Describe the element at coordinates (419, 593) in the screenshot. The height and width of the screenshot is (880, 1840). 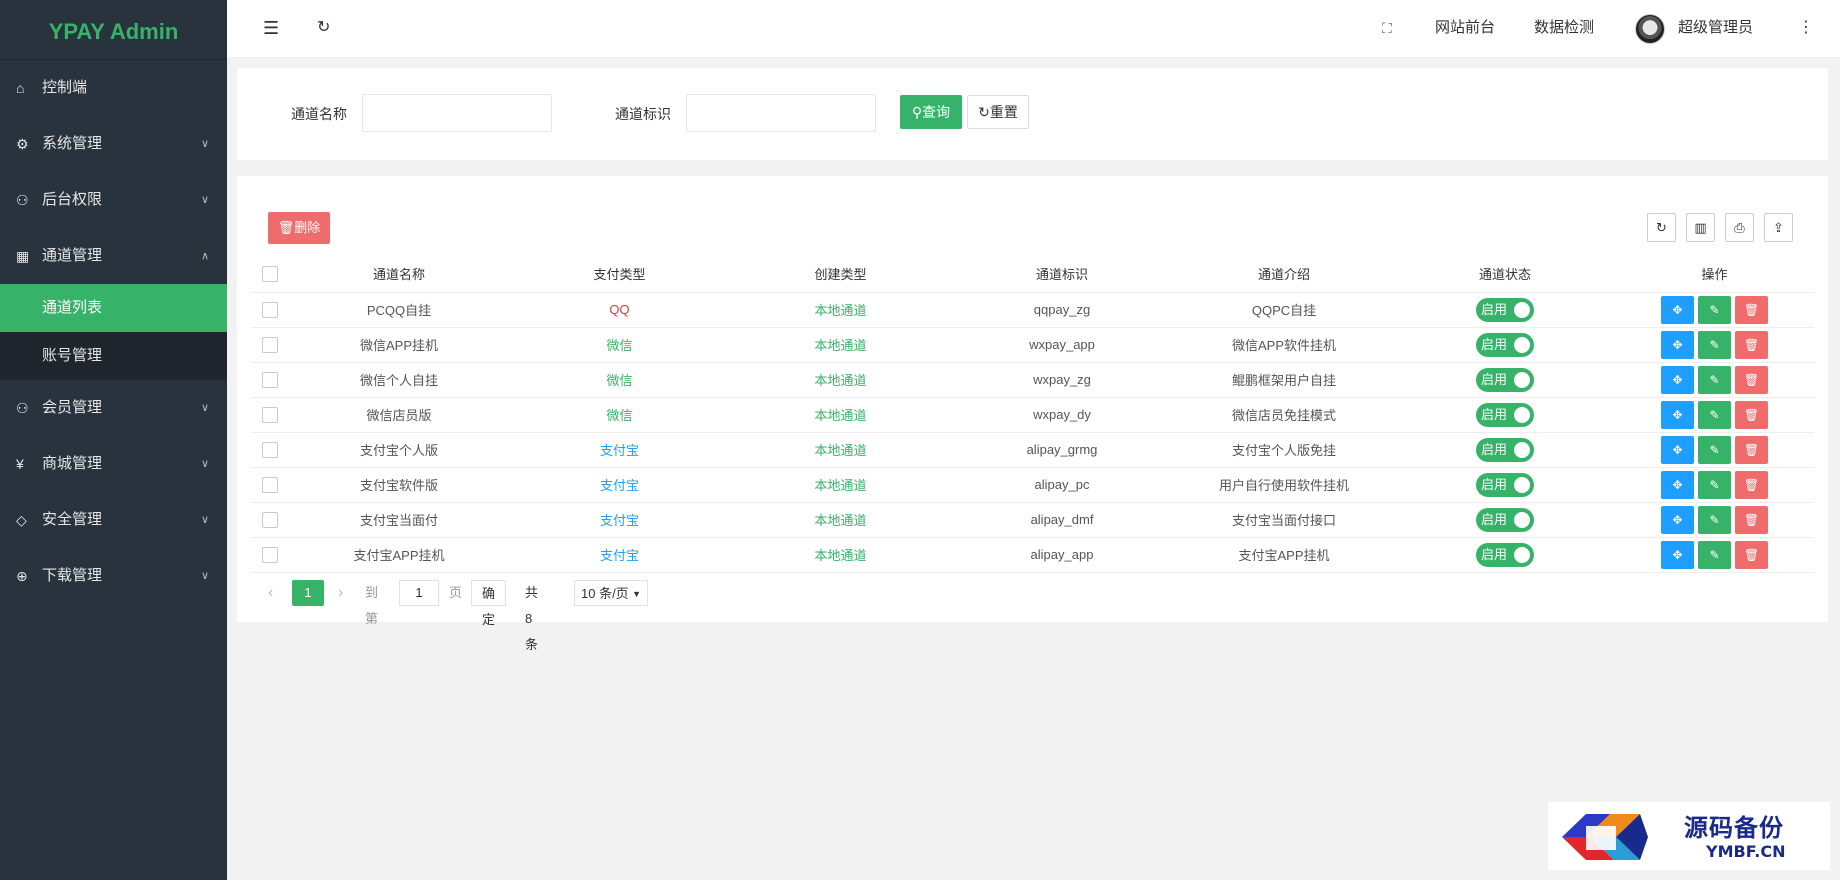
I see `goto-page-input` at that location.